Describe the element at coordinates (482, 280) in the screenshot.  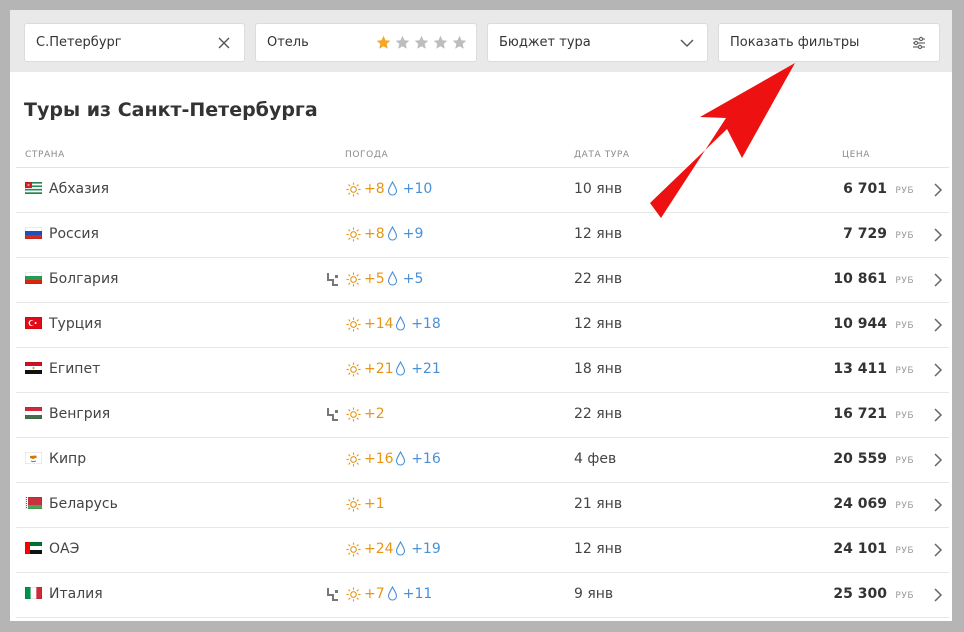
I see `table-row: Болгария +5 +5 22 янв 10 861 РУБ` at that location.